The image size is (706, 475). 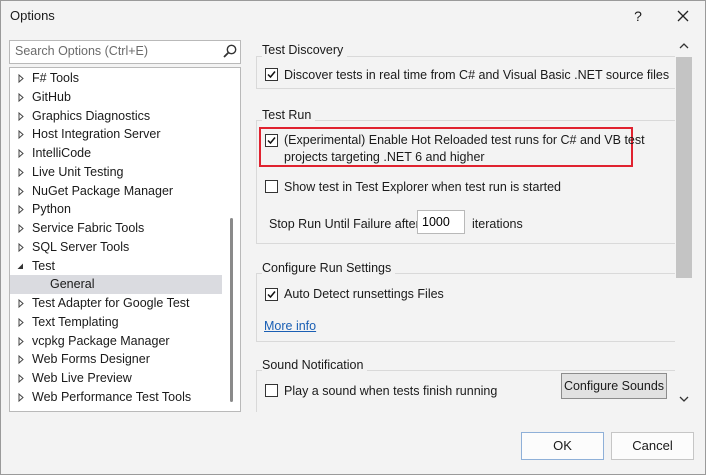 I want to click on content-scrollbar, so click(x=684, y=225).